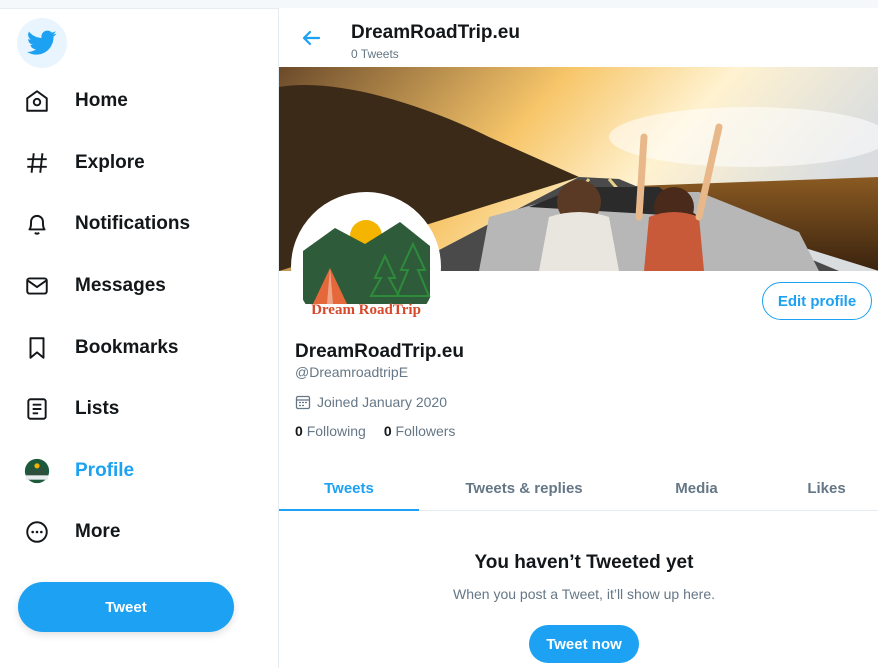 Image resolution: width=878 pixels, height=668 pixels. Describe the element at coordinates (110, 162) in the screenshot. I see `nav-label-explore: Explore` at that location.